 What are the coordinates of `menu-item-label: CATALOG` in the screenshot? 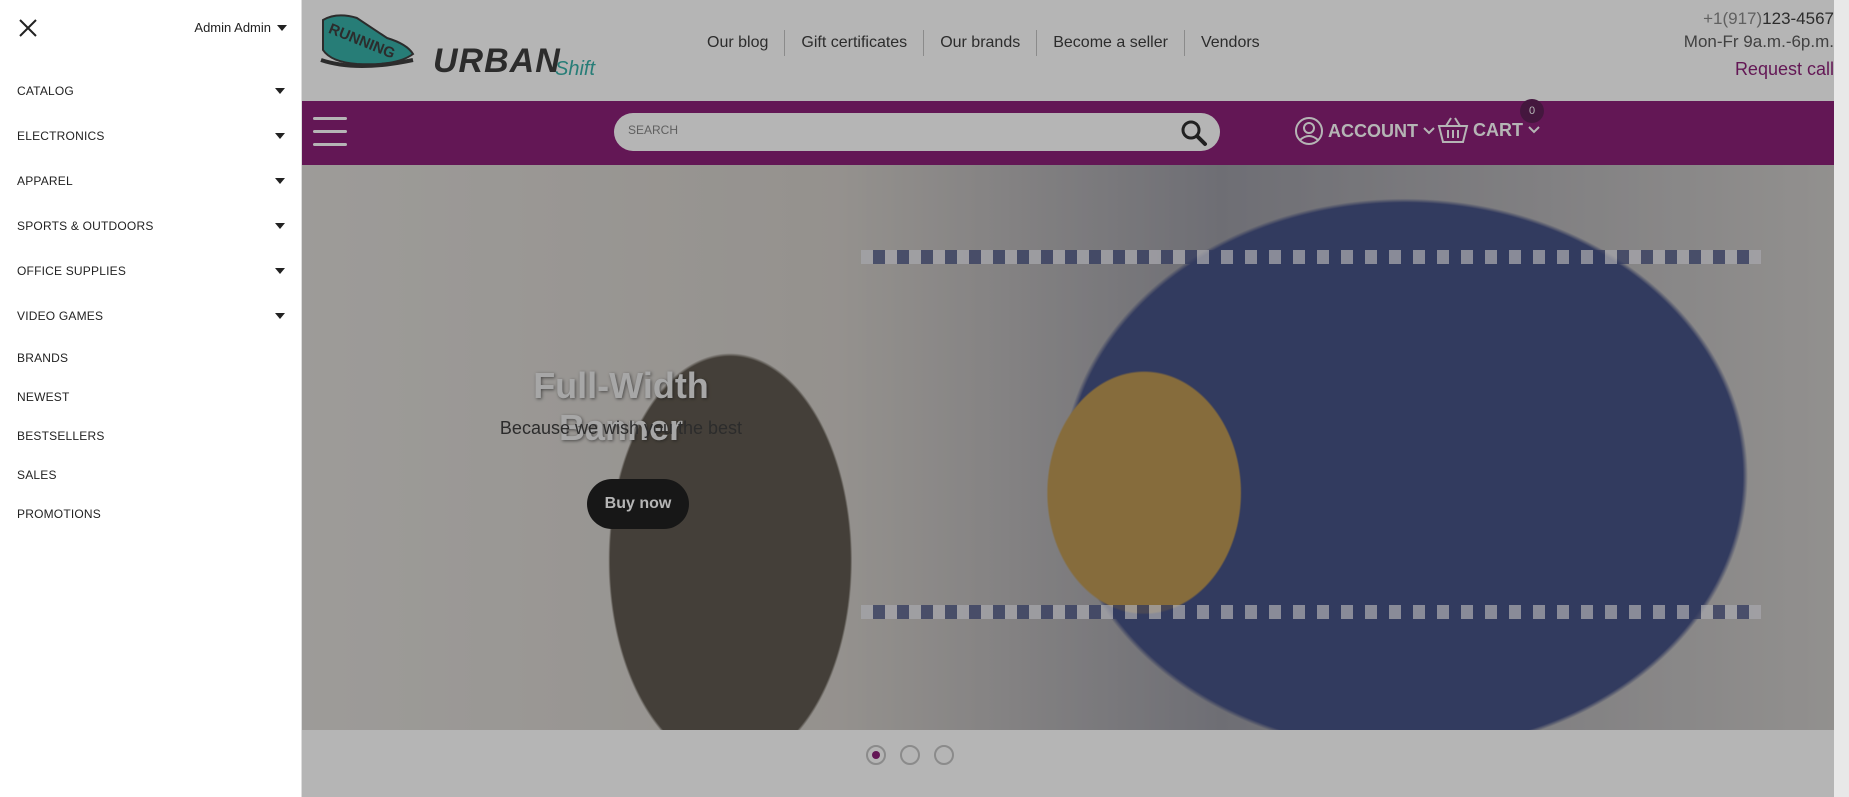 It's located at (45, 90).